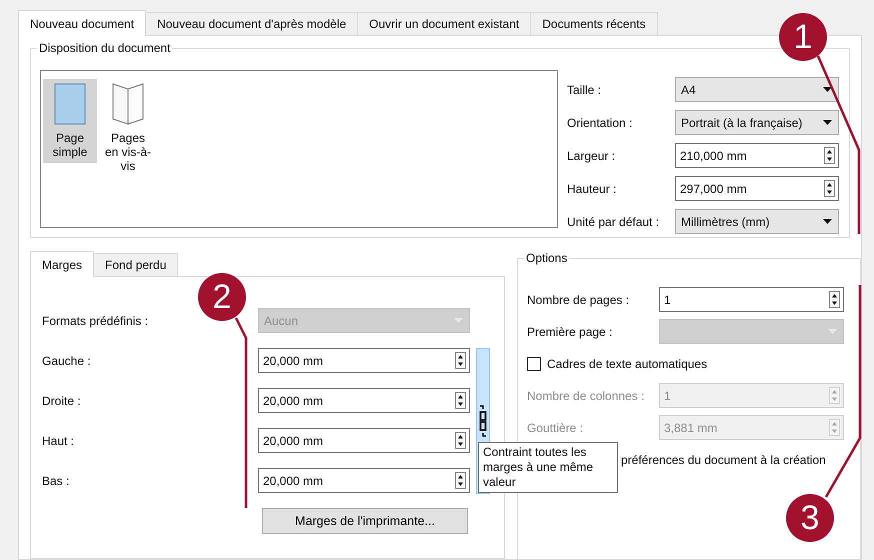 Image resolution: width=874 pixels, height=560 pixels. What do you see at coordinates (586, 396) in the screenshot?
I see `field-label: Nombre de colonnes :` at bounding box center [586, 396].